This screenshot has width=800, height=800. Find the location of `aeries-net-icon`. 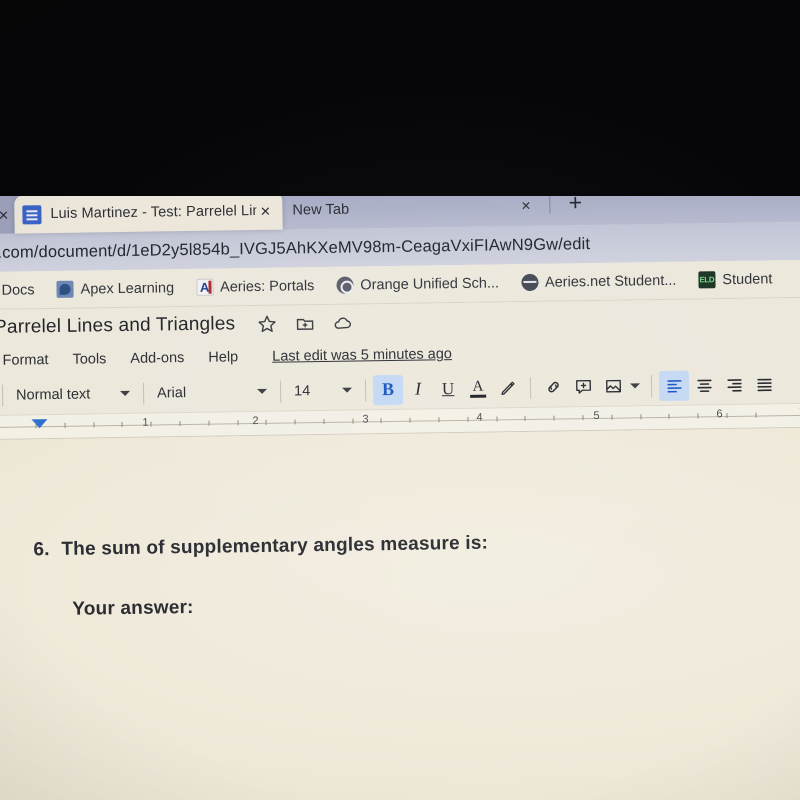

aeries-net-icon is located at coordinates (529, 282).